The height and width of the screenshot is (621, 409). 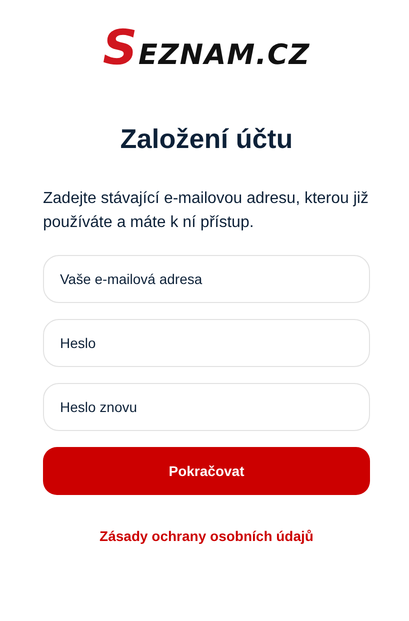 What do you see at coordinates (206, 48) in the screenshot?
I see `logo: SEZNAM.CZ` at bounding box center [206, 48].